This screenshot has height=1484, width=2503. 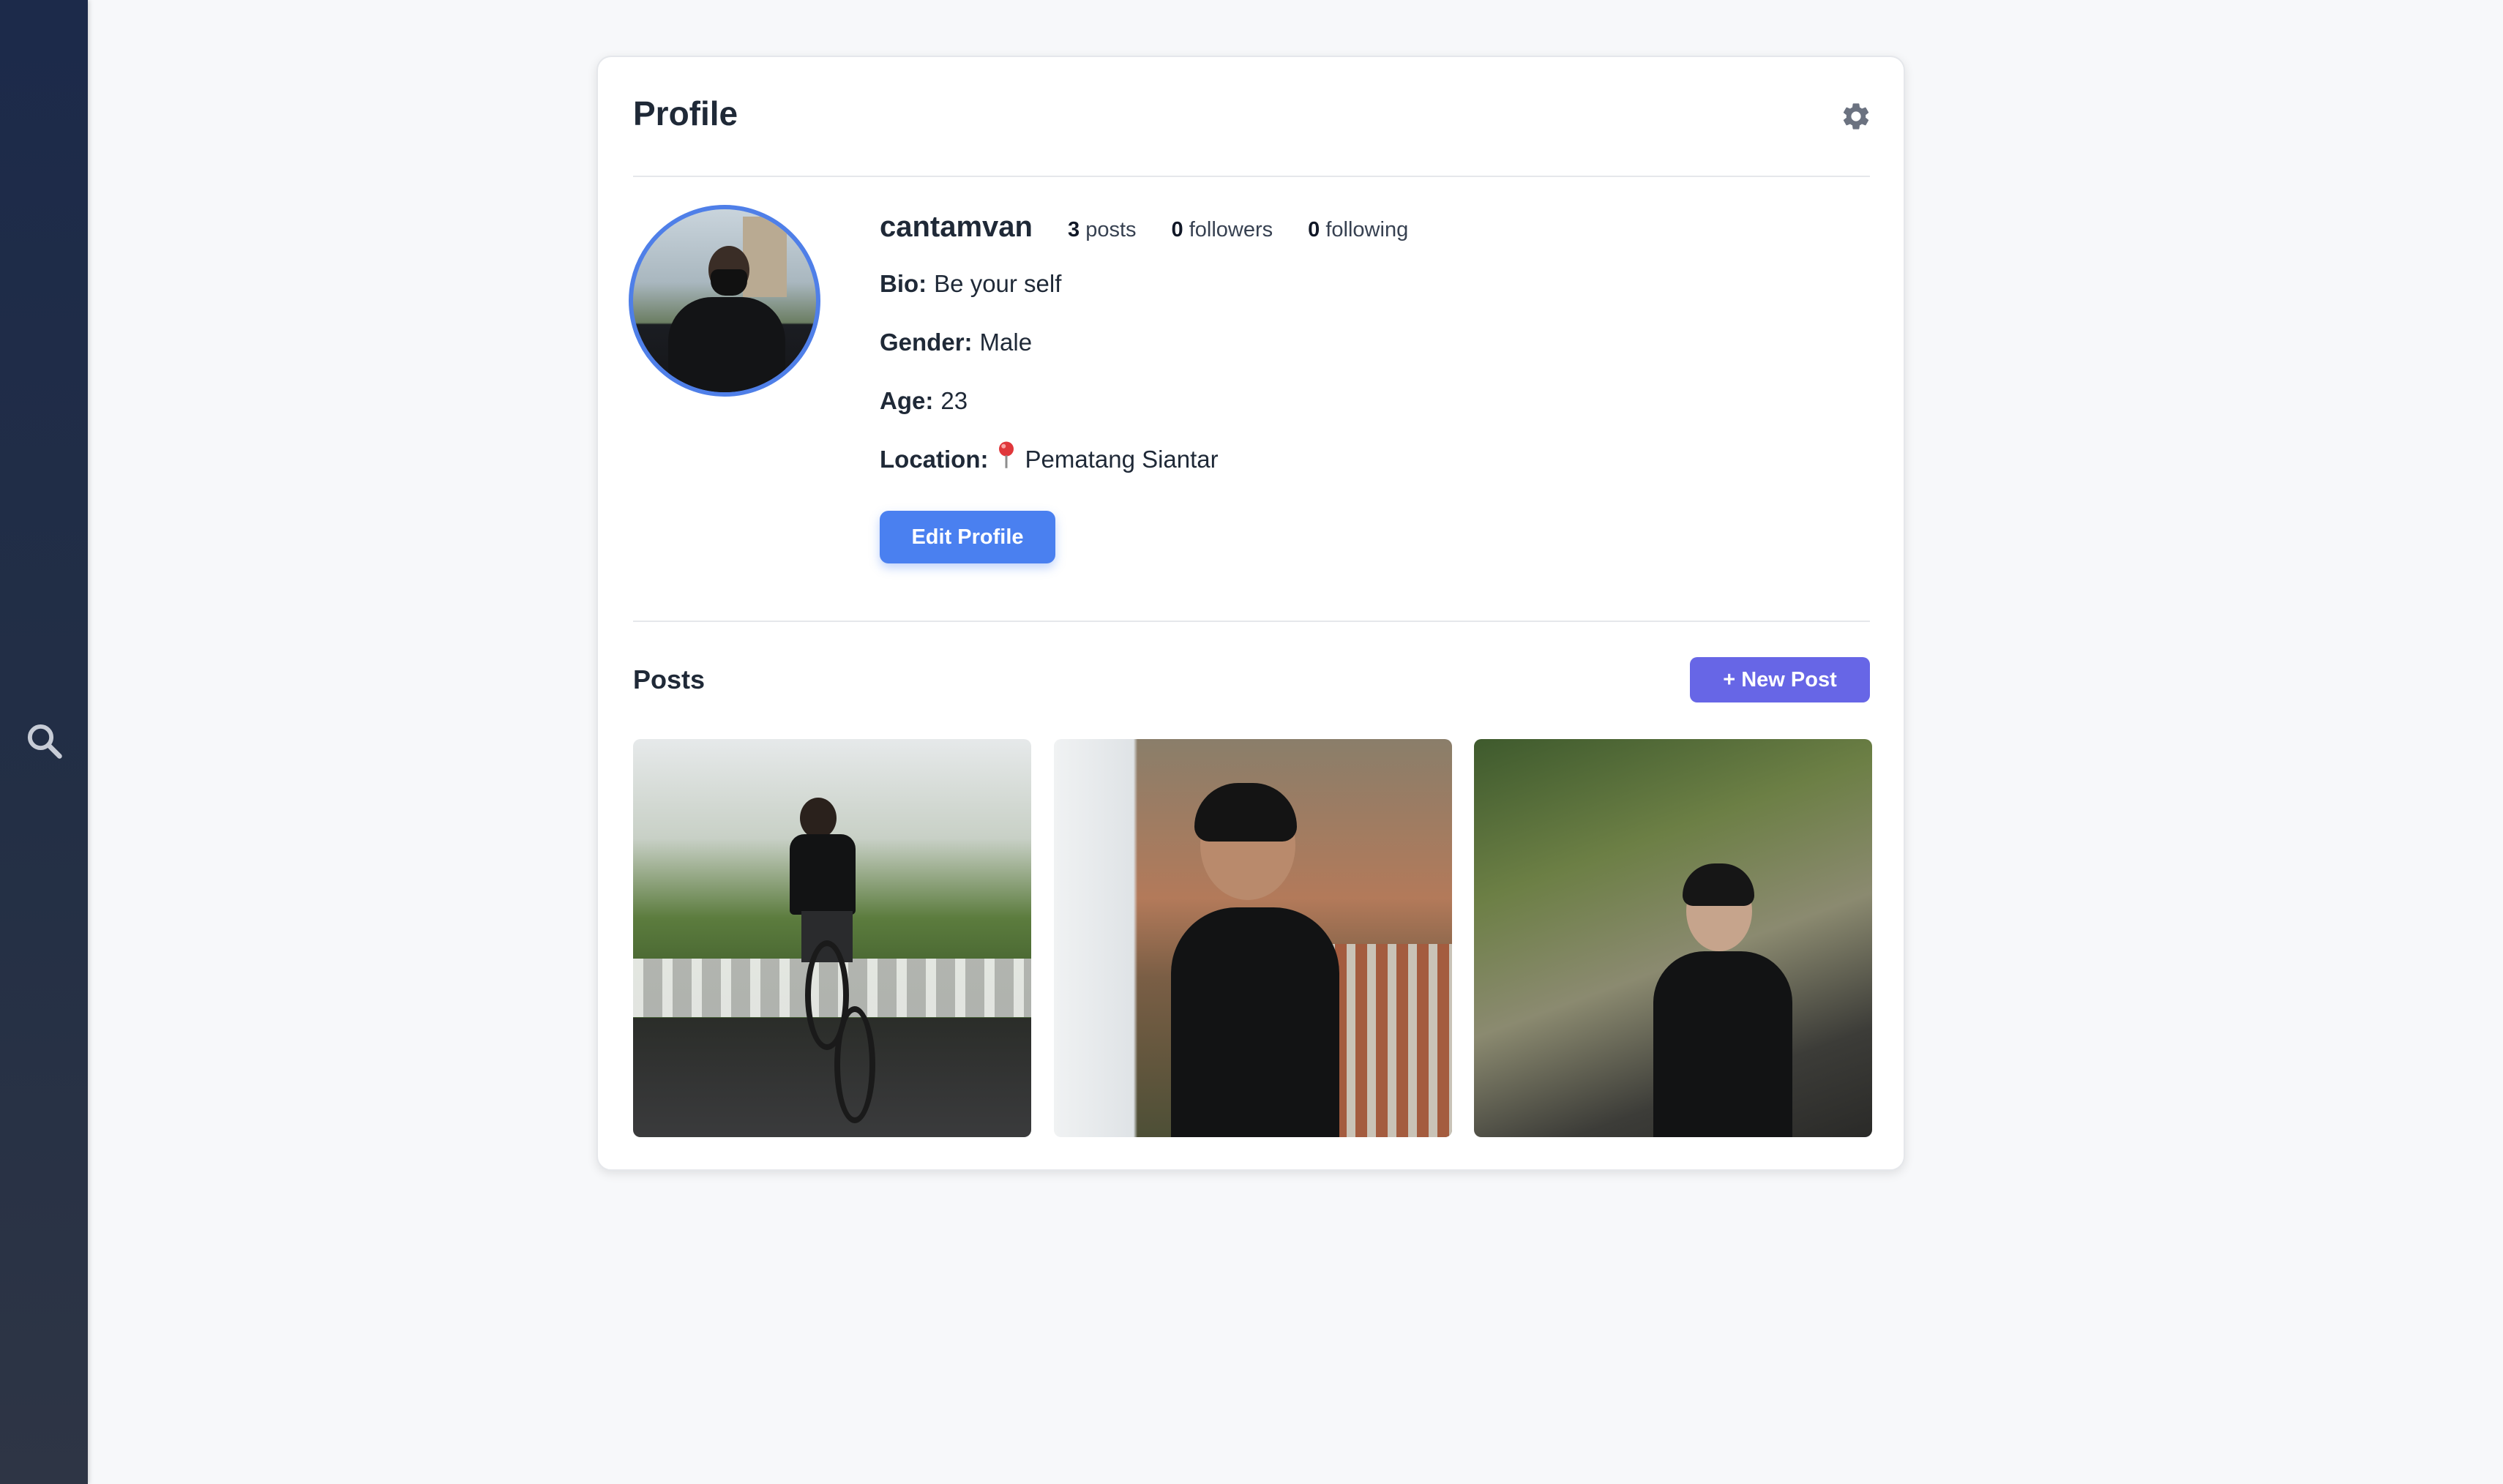 I want to click on new-post-button: + New Post, so click(x=1780, y=679).